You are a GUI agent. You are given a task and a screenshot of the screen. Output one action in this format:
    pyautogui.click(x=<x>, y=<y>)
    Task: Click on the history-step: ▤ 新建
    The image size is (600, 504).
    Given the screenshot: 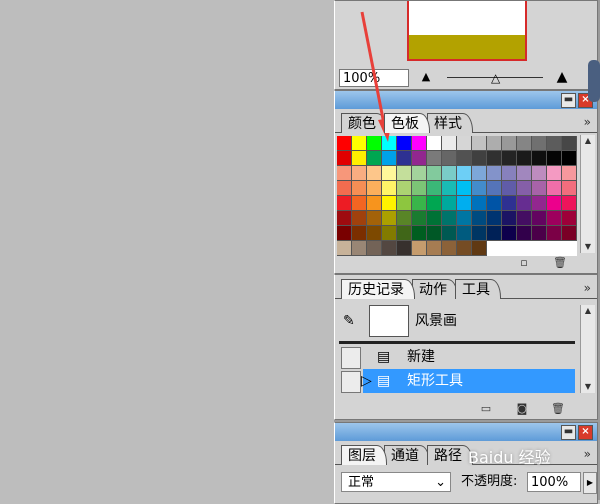 What is the action you would take?
    pyautogui.click(x=457, y=357)
    